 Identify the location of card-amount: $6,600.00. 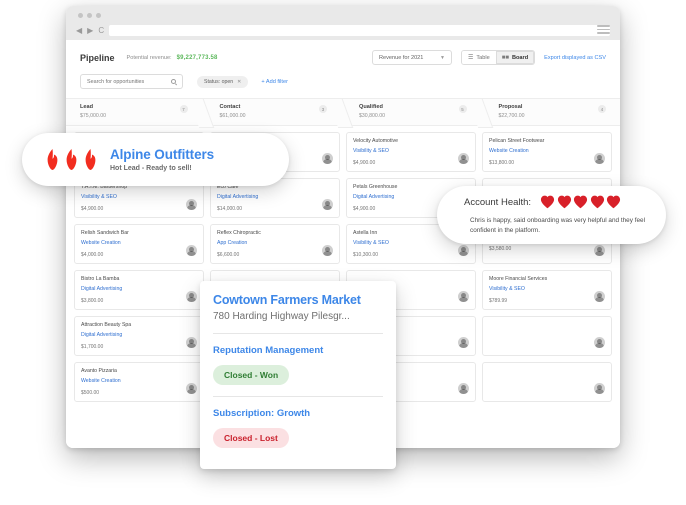
(228, 255).